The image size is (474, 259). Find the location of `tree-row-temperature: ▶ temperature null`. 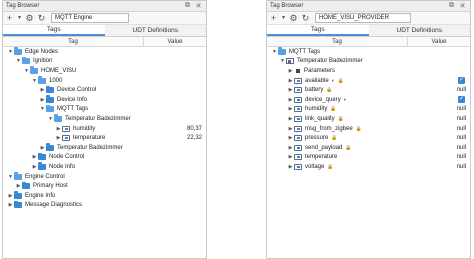

tree-row-temperature: ▶ temperature null is located at coordinates (368, 158).